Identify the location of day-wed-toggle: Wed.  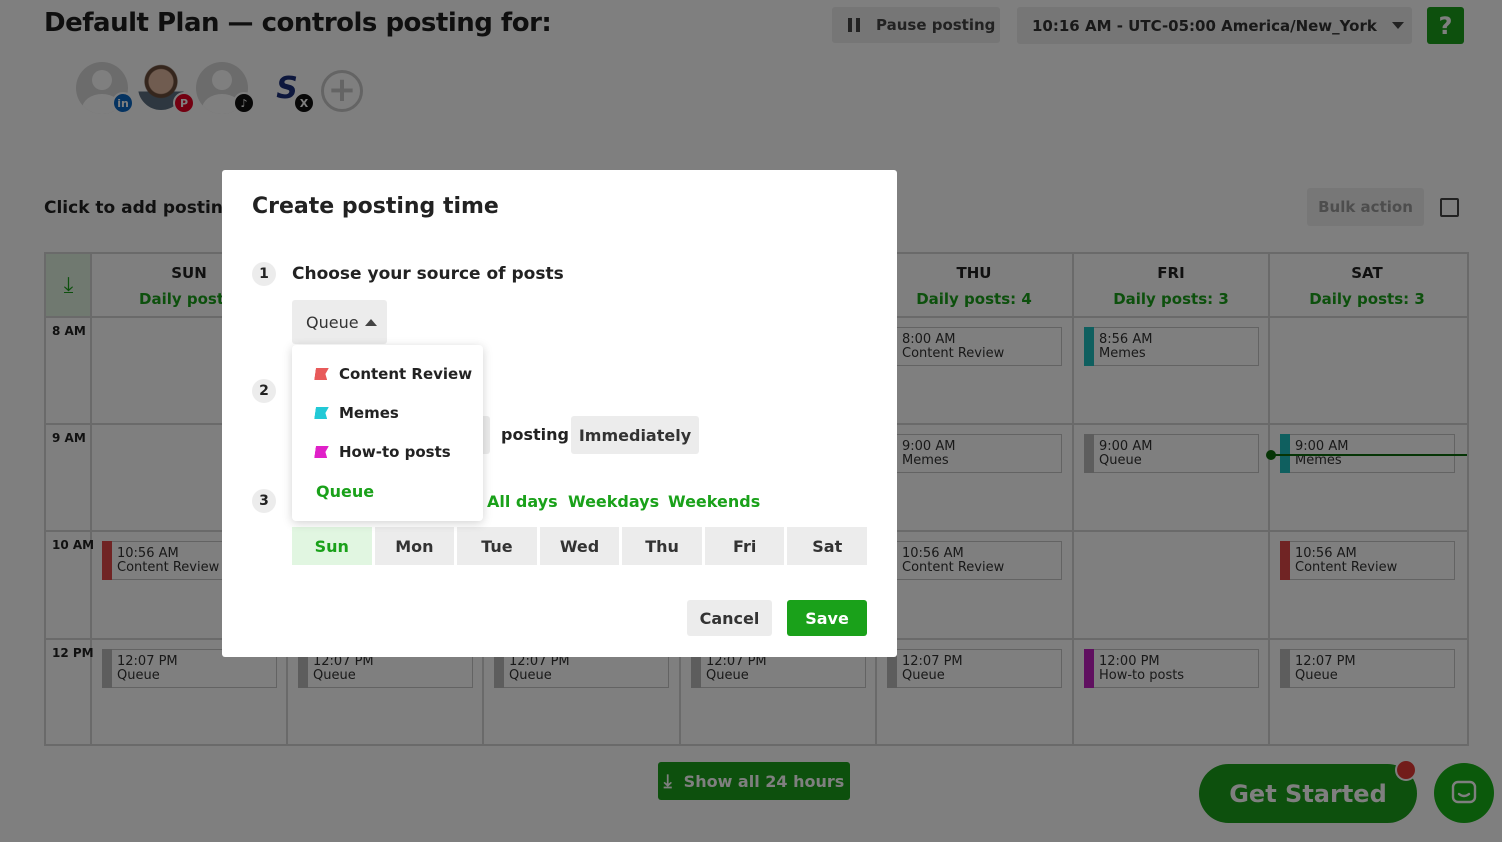
(579, 546).